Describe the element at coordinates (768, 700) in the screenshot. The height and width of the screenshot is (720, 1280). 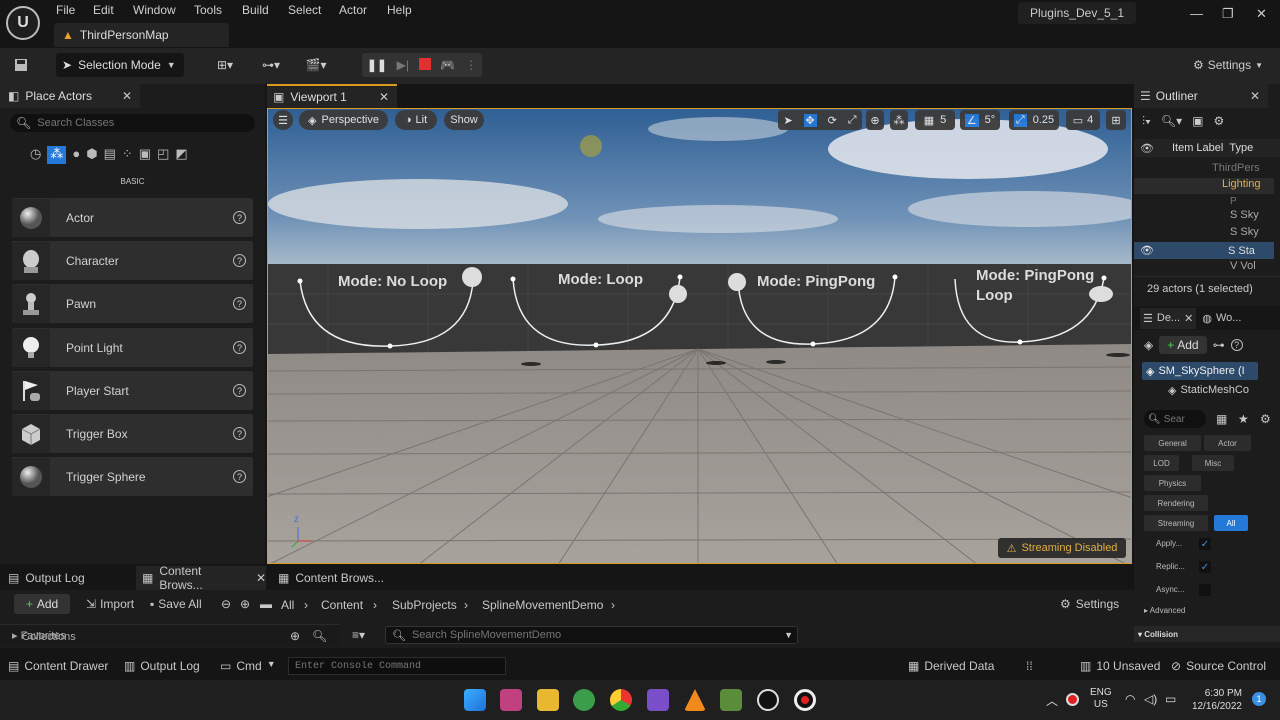
I see `unreal-engine-icon` at that location.